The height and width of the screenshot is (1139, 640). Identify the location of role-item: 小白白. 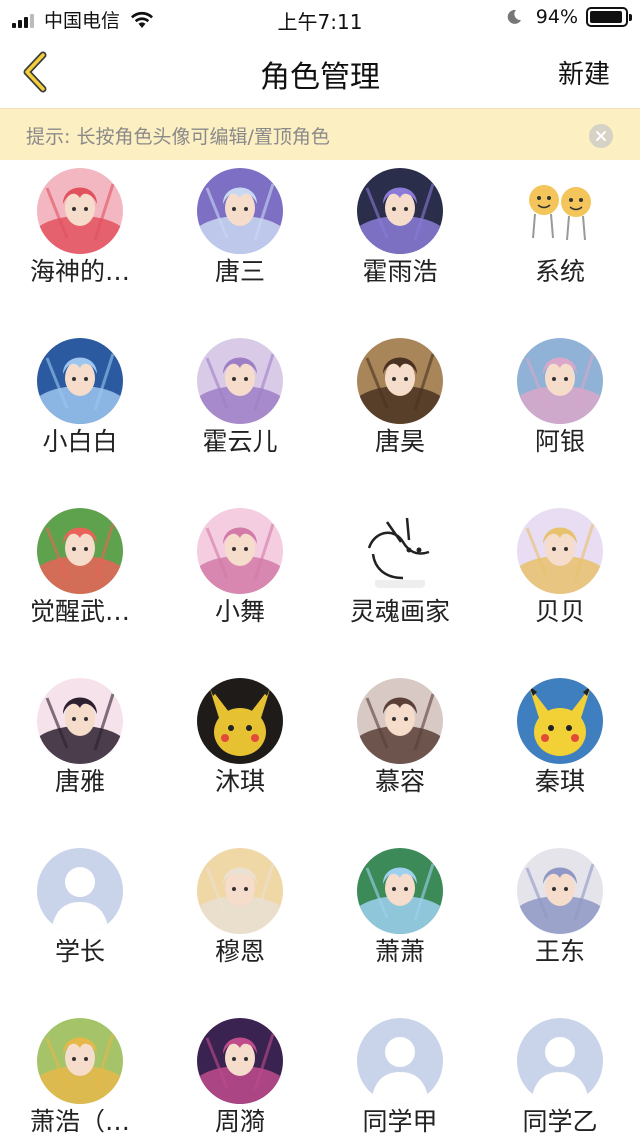
(80, 415).